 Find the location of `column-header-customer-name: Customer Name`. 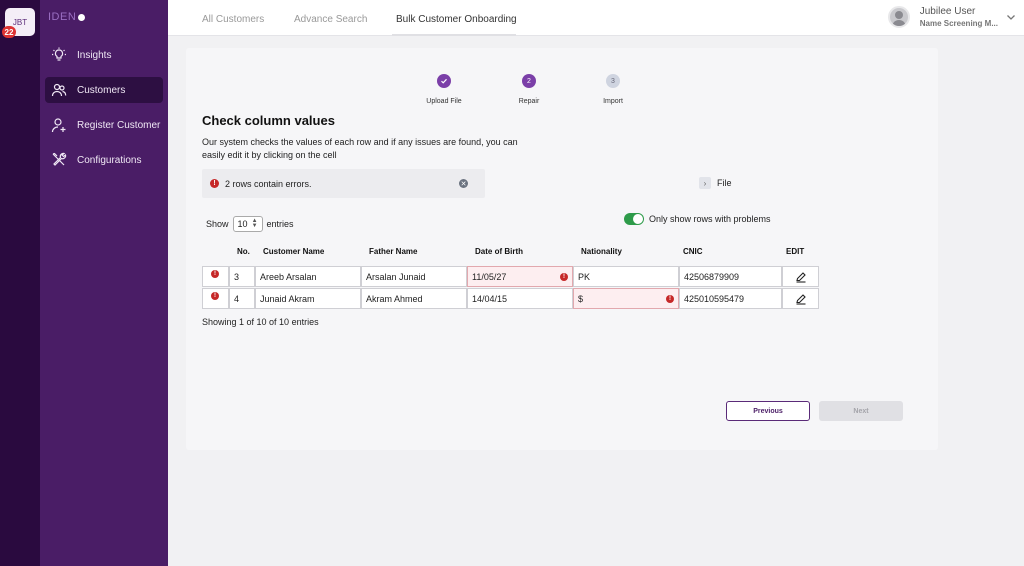

column-header-customer-name: Customer Name is located at coordinates (294, 251).